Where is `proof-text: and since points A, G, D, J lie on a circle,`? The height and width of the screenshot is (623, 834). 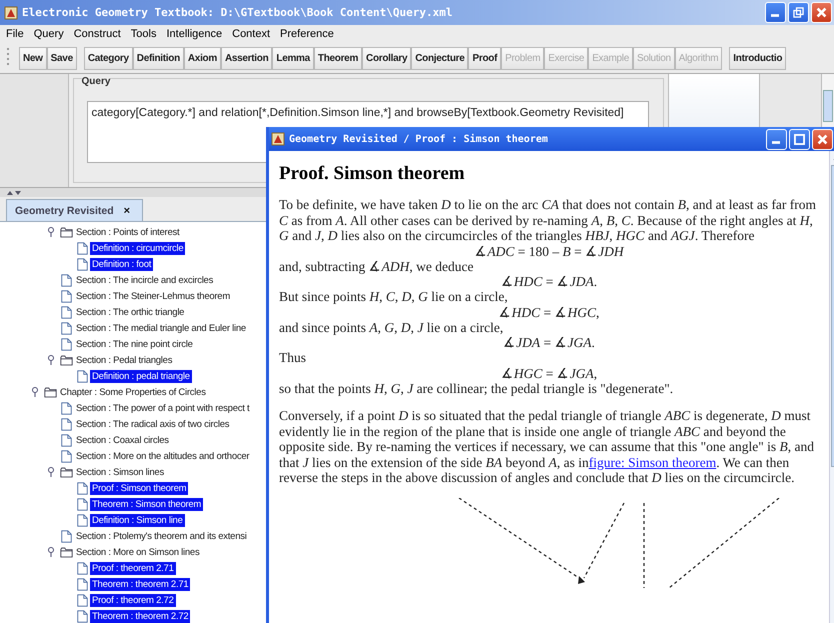
proof-text: and since points A, G, D, J lie on a circle, is located at coordinates (391, 327).